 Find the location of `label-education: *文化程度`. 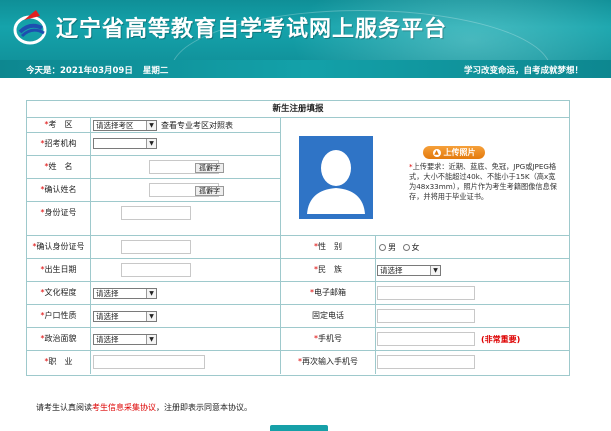

label-education: *文化程度 is located at coordinates (59, 293).